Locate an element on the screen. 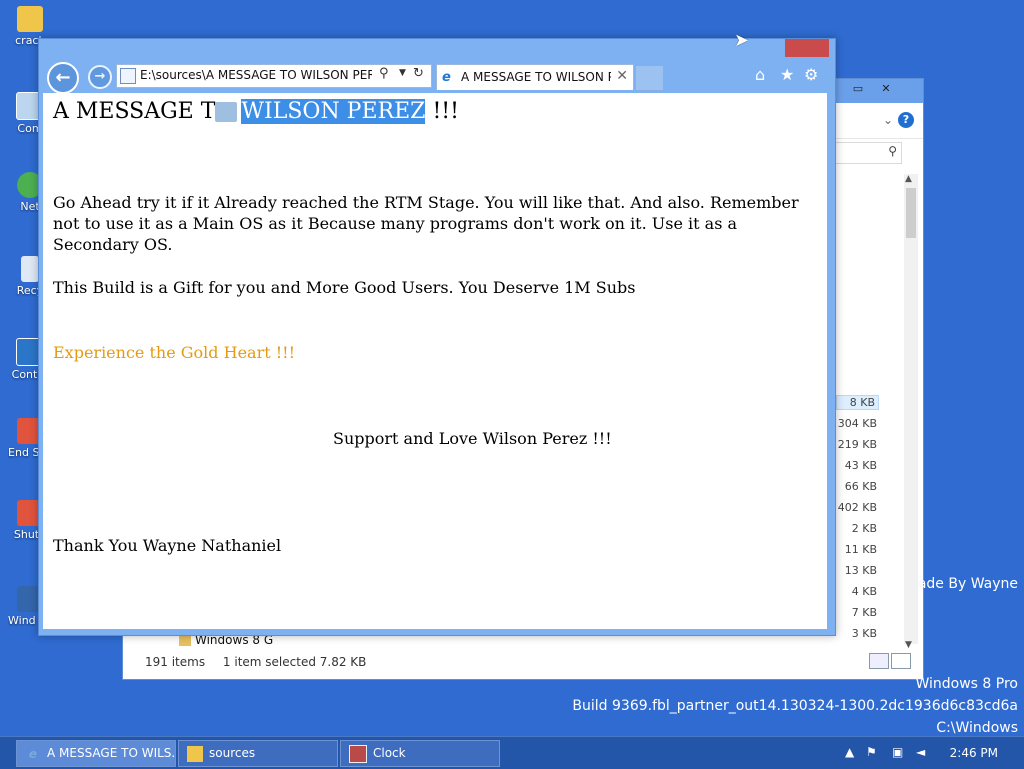 The width and height of the screenshot is (1024, 769). page-heading: A MESSAGE T WILSON PEREZ !!! is located at coordinates (256, 111).